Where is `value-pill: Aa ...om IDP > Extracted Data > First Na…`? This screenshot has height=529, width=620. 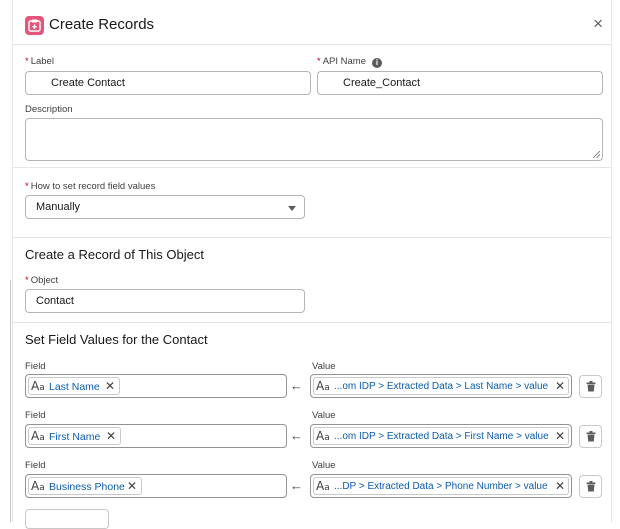 value-pill: Aa ...om IDP > Extracted Data > First Na… is located at coordinates (441, 436).